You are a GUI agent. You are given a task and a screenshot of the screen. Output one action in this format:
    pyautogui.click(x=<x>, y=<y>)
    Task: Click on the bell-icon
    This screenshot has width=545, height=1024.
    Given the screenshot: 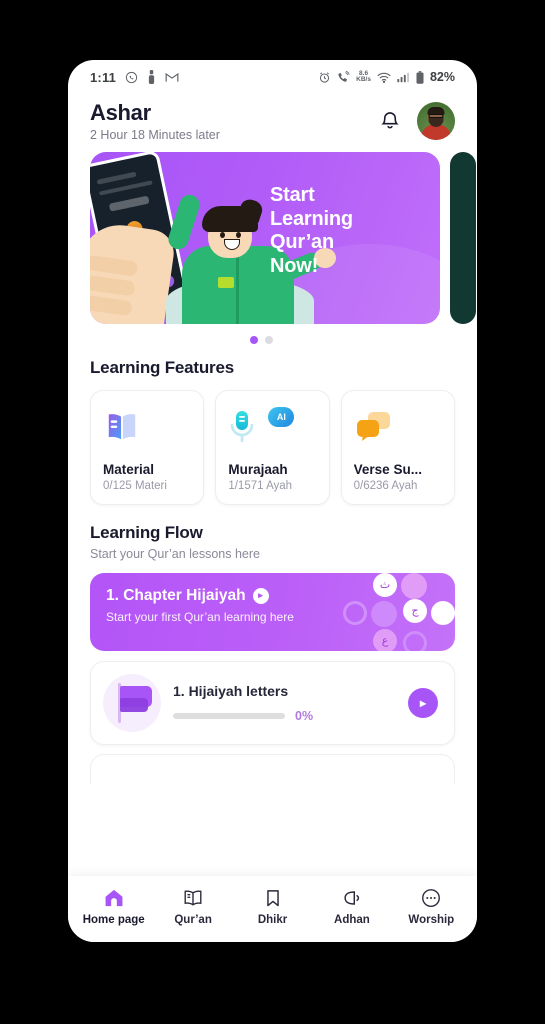 What is the action you would take?
    pyautogui.click(x=390, y=121)
    